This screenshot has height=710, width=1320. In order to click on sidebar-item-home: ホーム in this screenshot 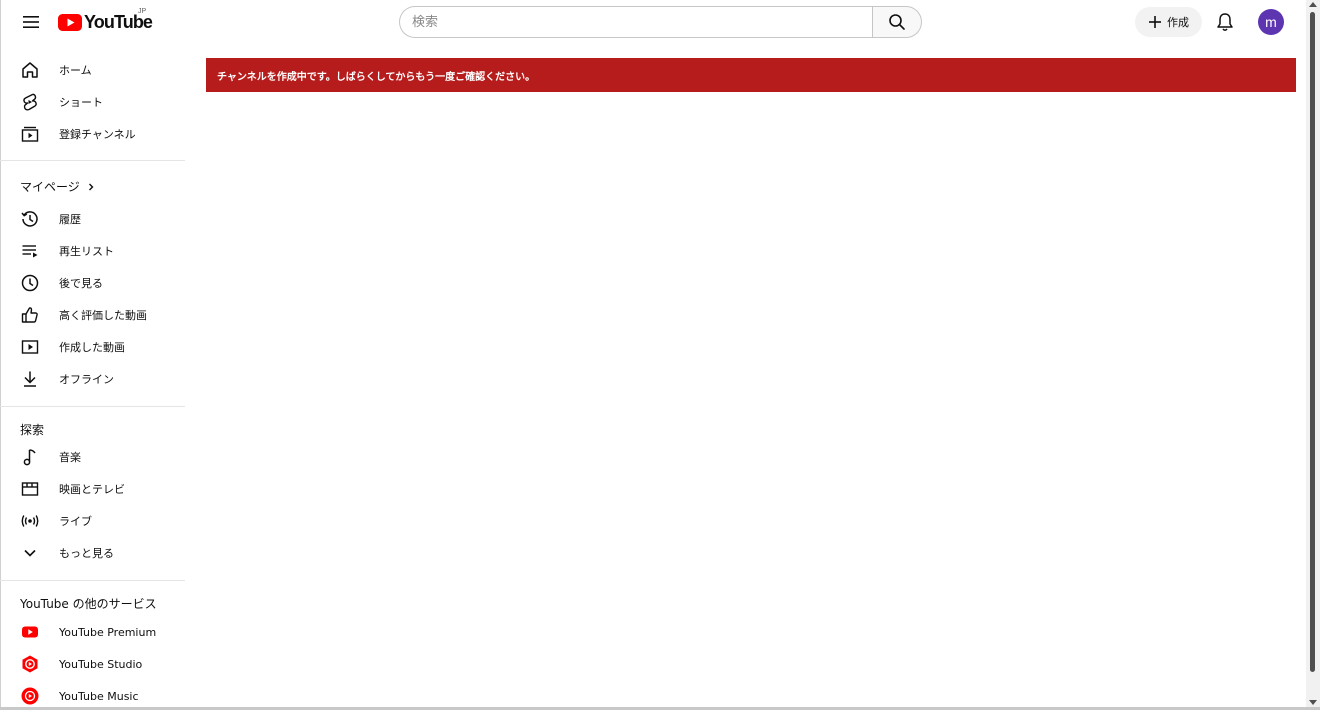, I will do `click(92, 70)`.